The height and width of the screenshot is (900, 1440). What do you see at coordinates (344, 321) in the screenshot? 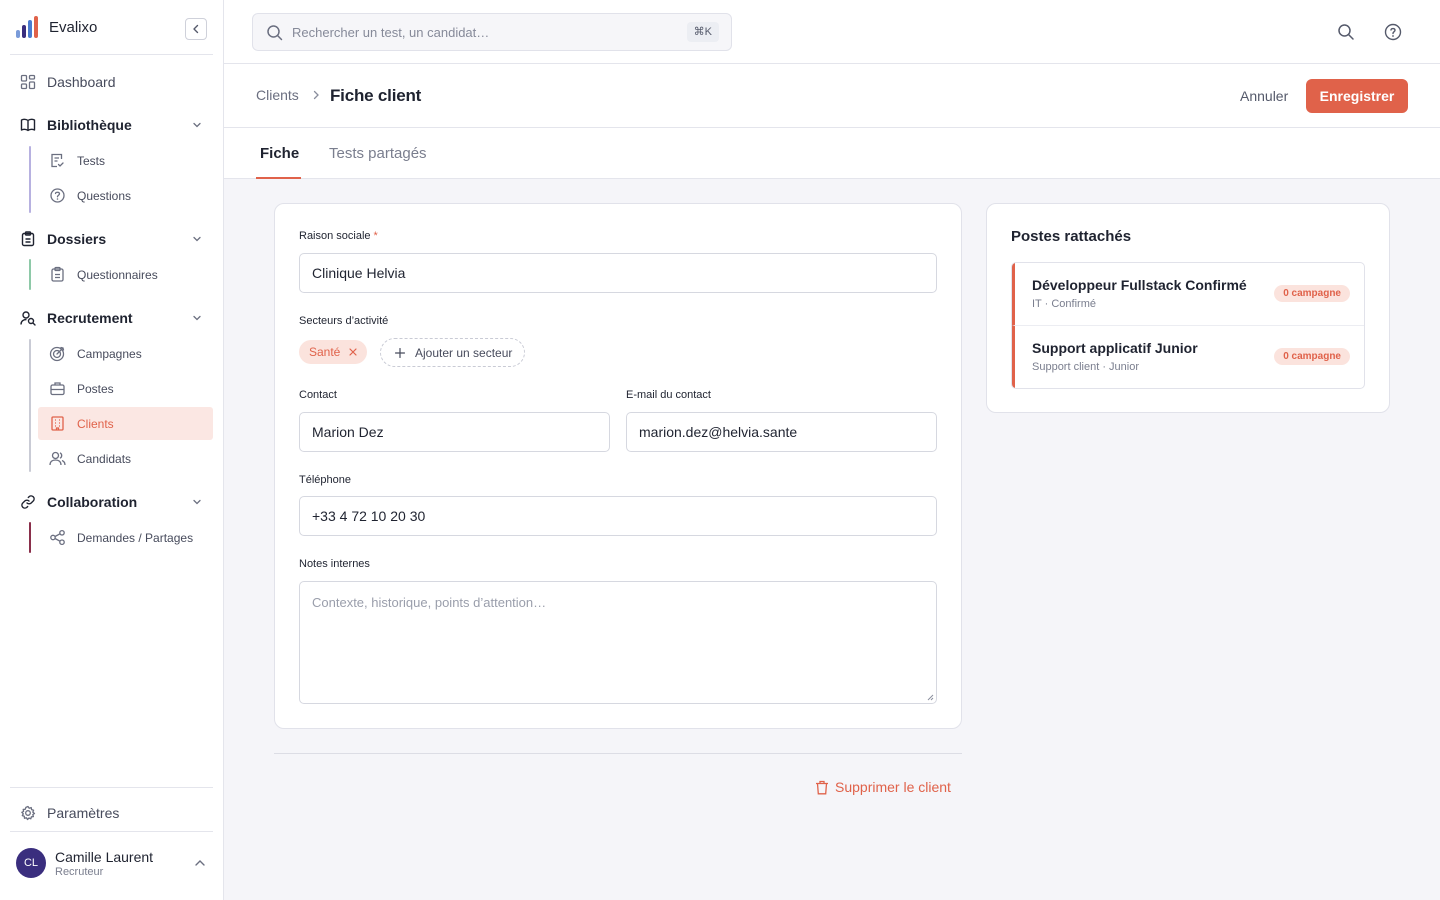
I see `secteurs-label: Secteurs d’activité` at bounding box center [344, 321].